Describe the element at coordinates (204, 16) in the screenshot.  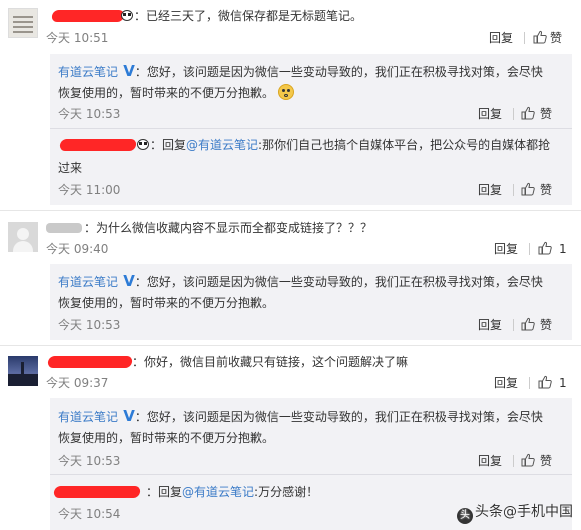
I see `comment-text: ：已经三天了，微信保存都是无标题笔记。` at that location.